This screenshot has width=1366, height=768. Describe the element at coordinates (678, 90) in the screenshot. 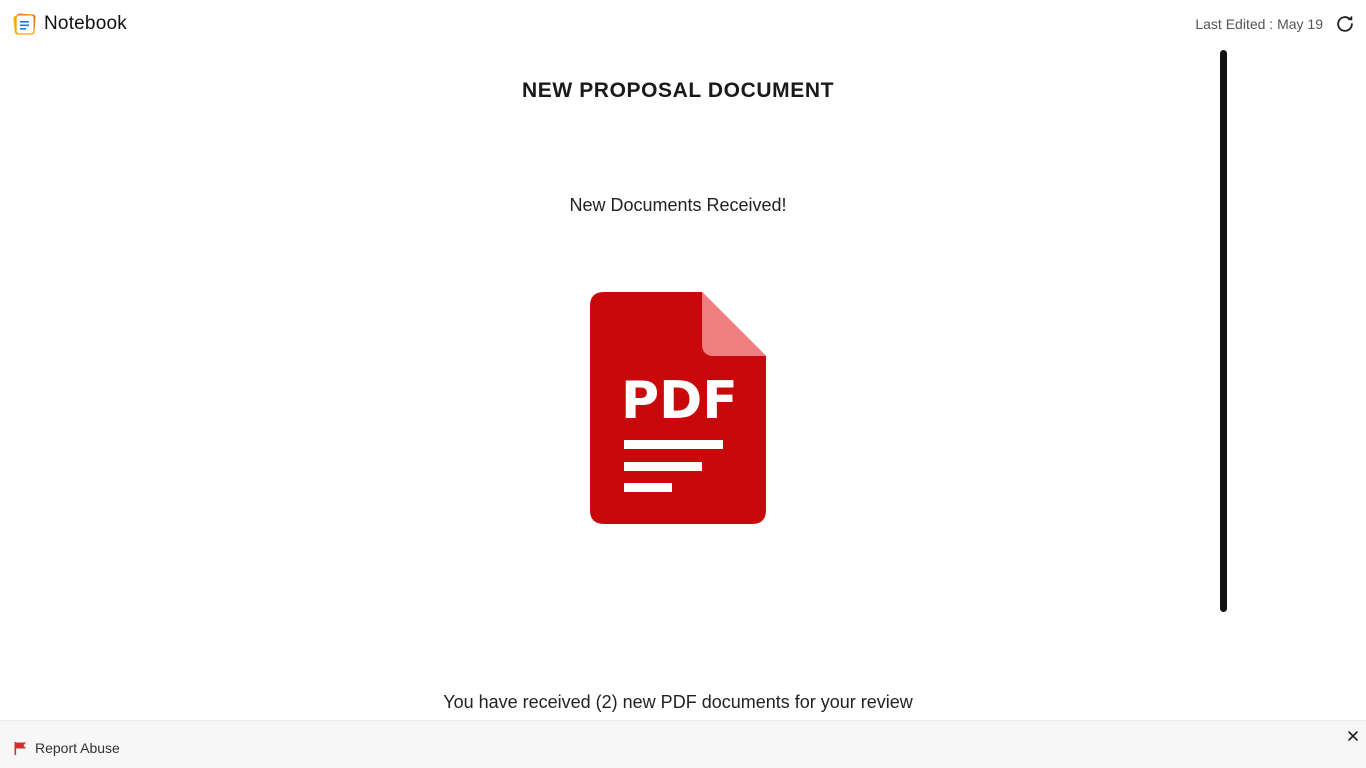

I see `document-title: NEW PROPOSAL DOCUMENT` at that location.